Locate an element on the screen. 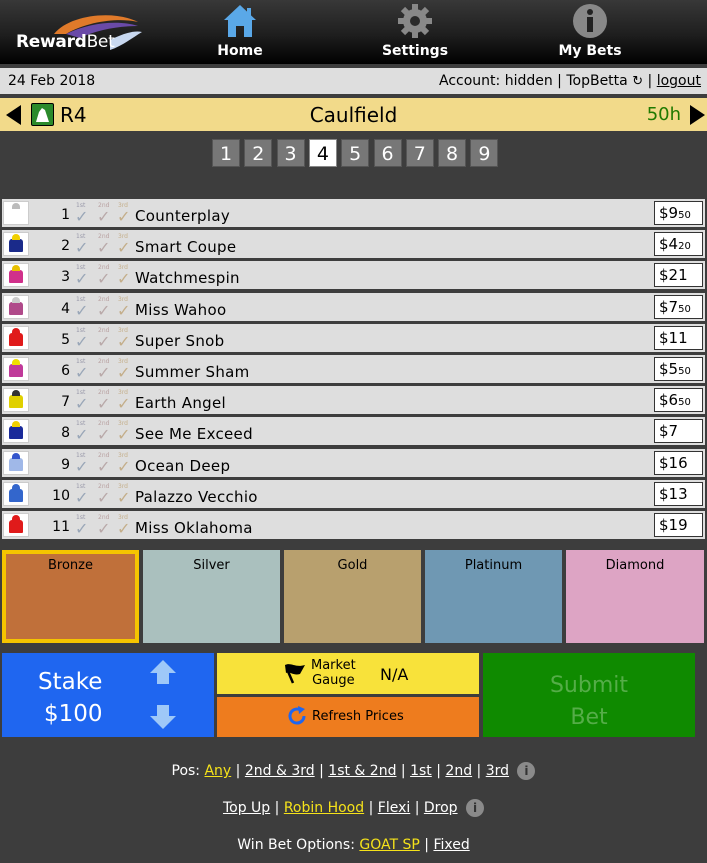 This screenshot has height=863, width=707. pos-info-icon: i is located at coordinates (526, 771).